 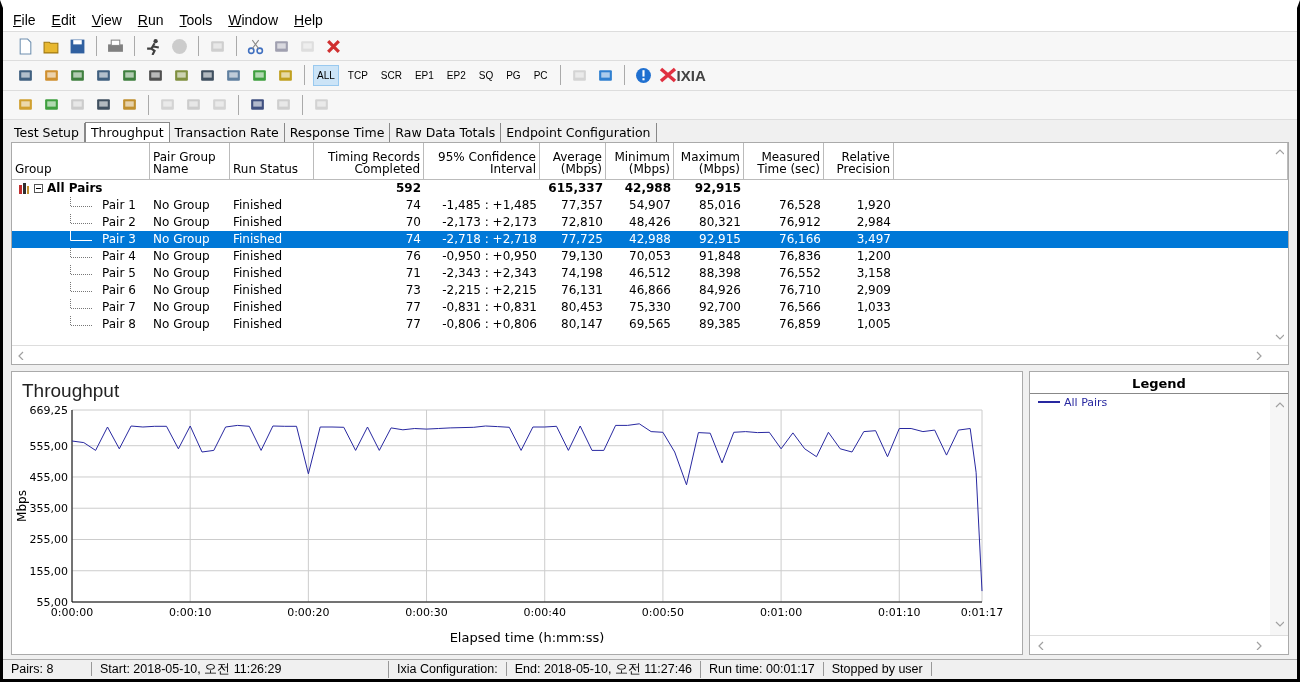 What do you see at coordinates (391, 75) in the screenshot?
I see `filter-button: SCR` at bounding box center [391, 75].